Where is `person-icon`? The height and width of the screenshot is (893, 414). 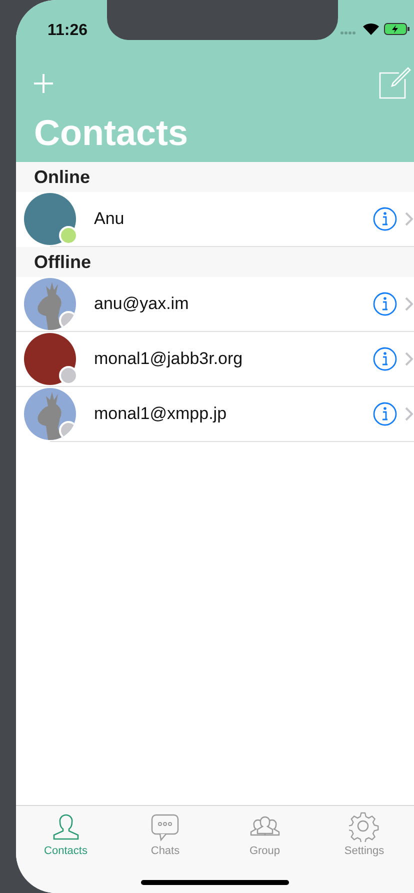 person-icon is located at coordinates (65, 827).